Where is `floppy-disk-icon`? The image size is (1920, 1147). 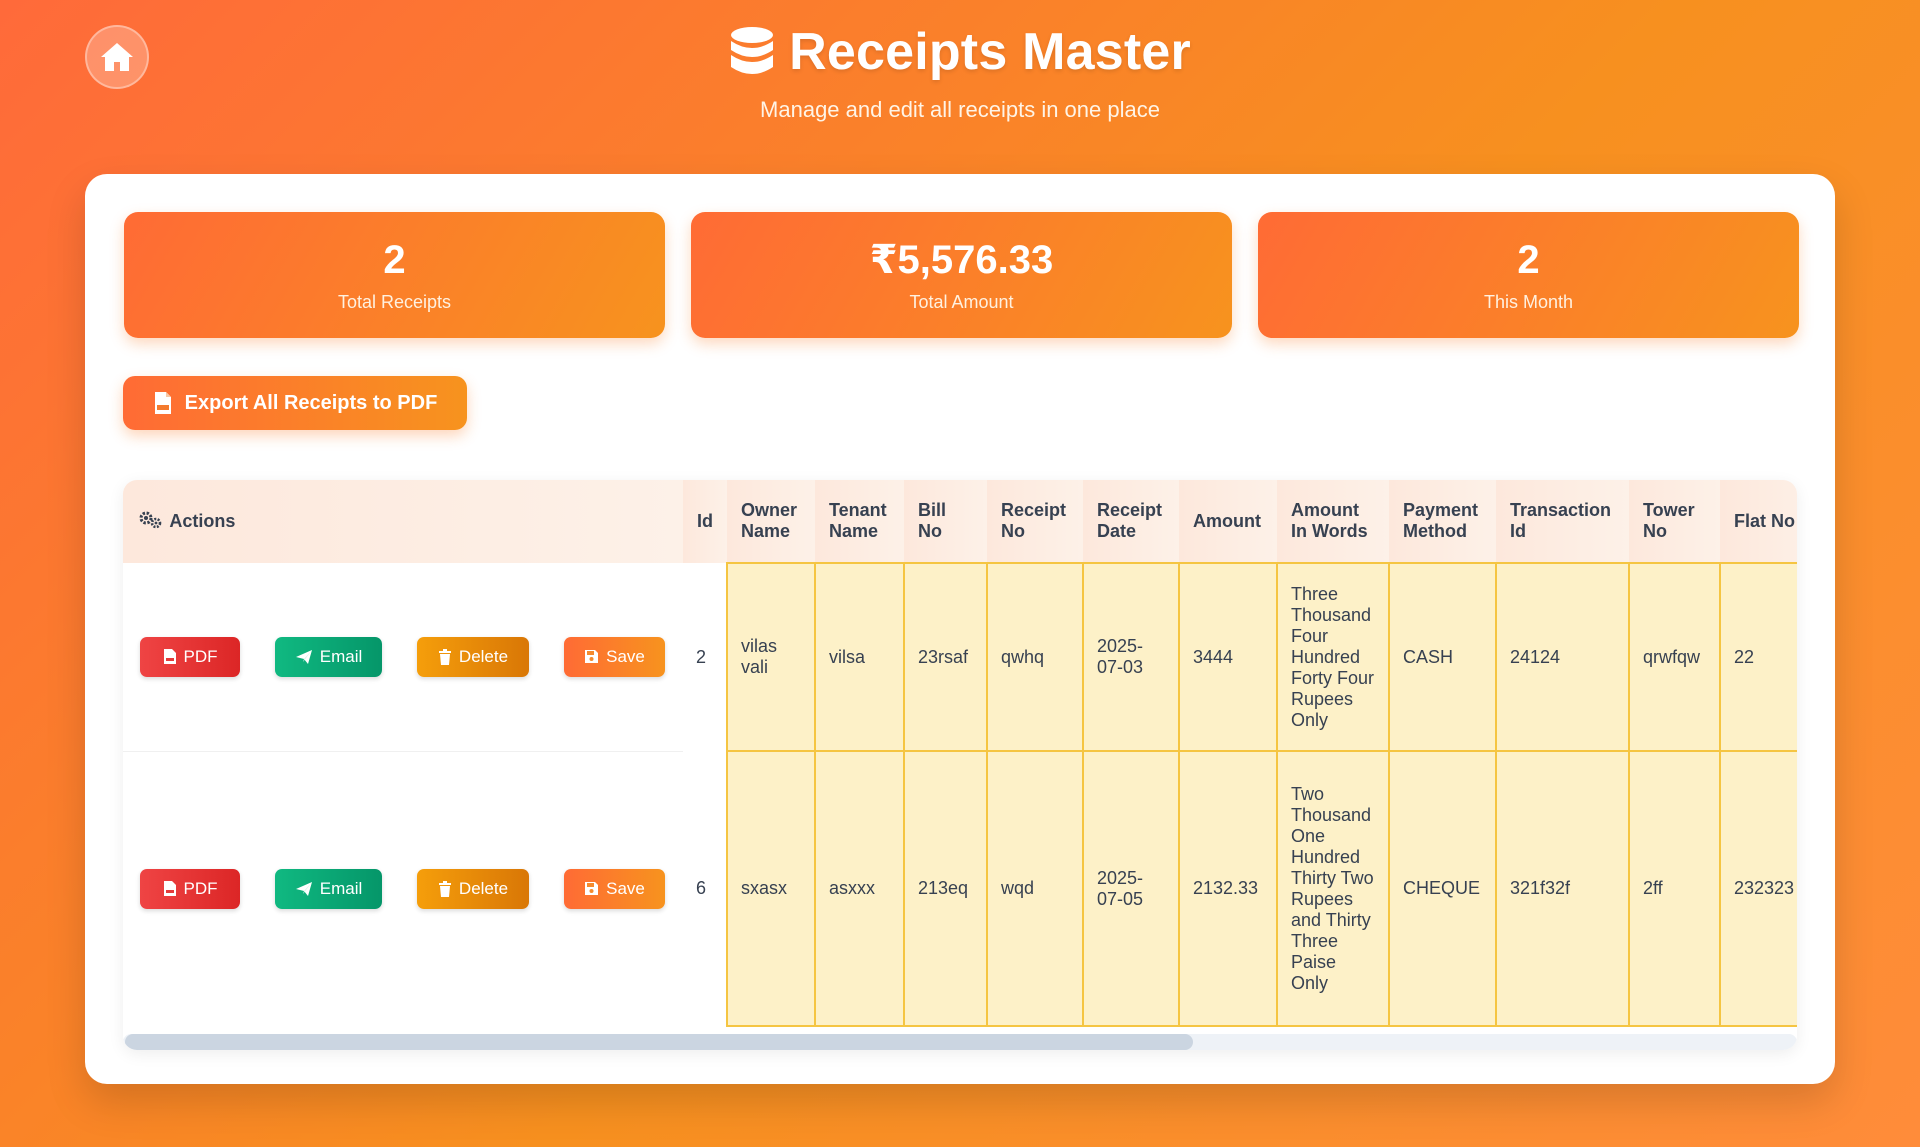 floppy-disk-icon is located at coordinates (592, 657).